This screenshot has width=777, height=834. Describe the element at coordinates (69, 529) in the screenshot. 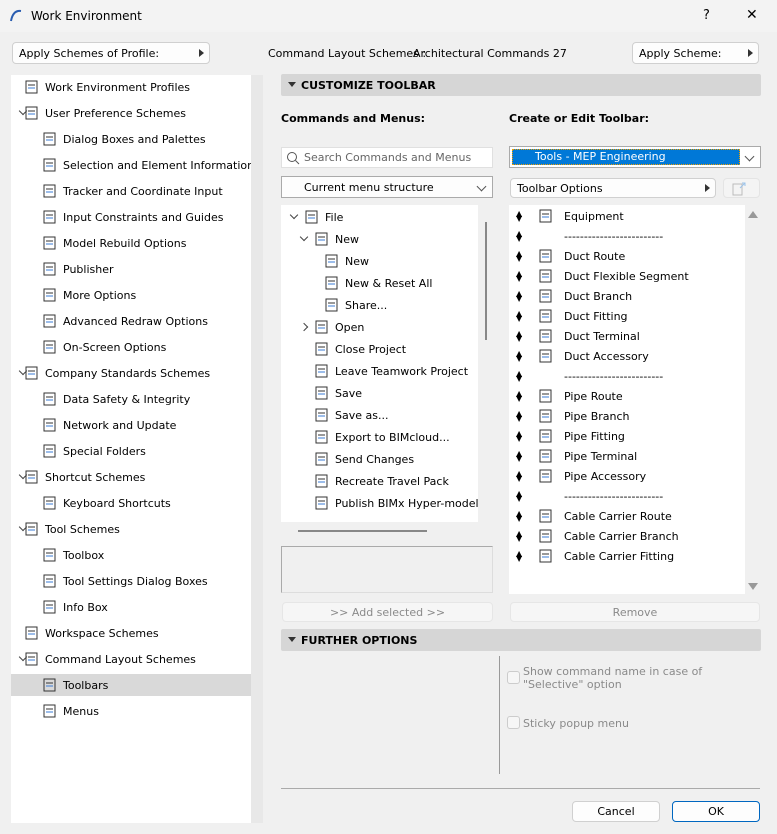

I see `tree-item: Tool Schemes` at that location.